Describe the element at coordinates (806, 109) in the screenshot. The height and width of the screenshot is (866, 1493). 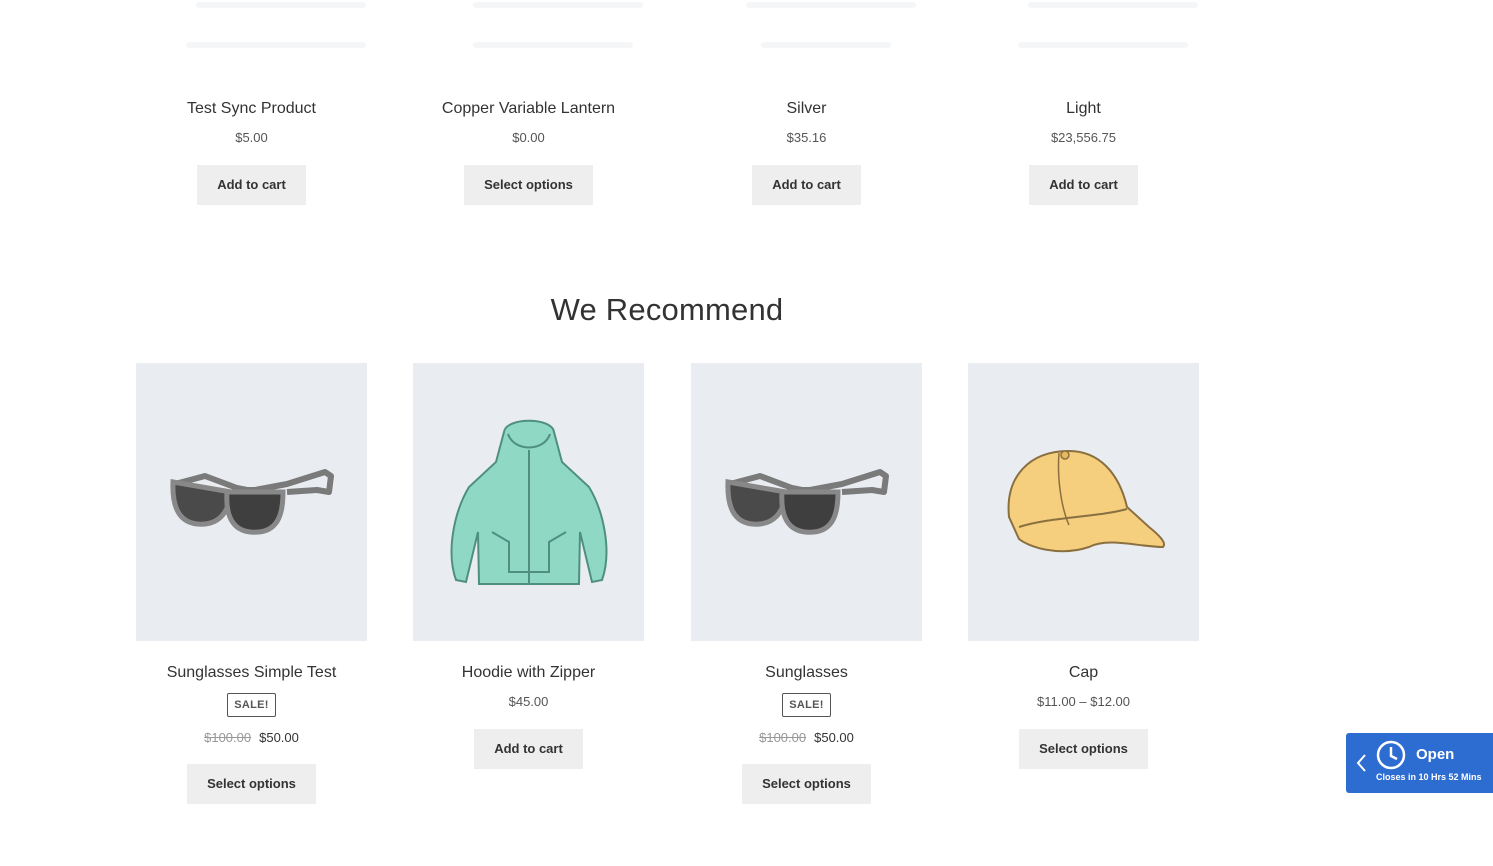
I see `product-title: Silver` at that location.